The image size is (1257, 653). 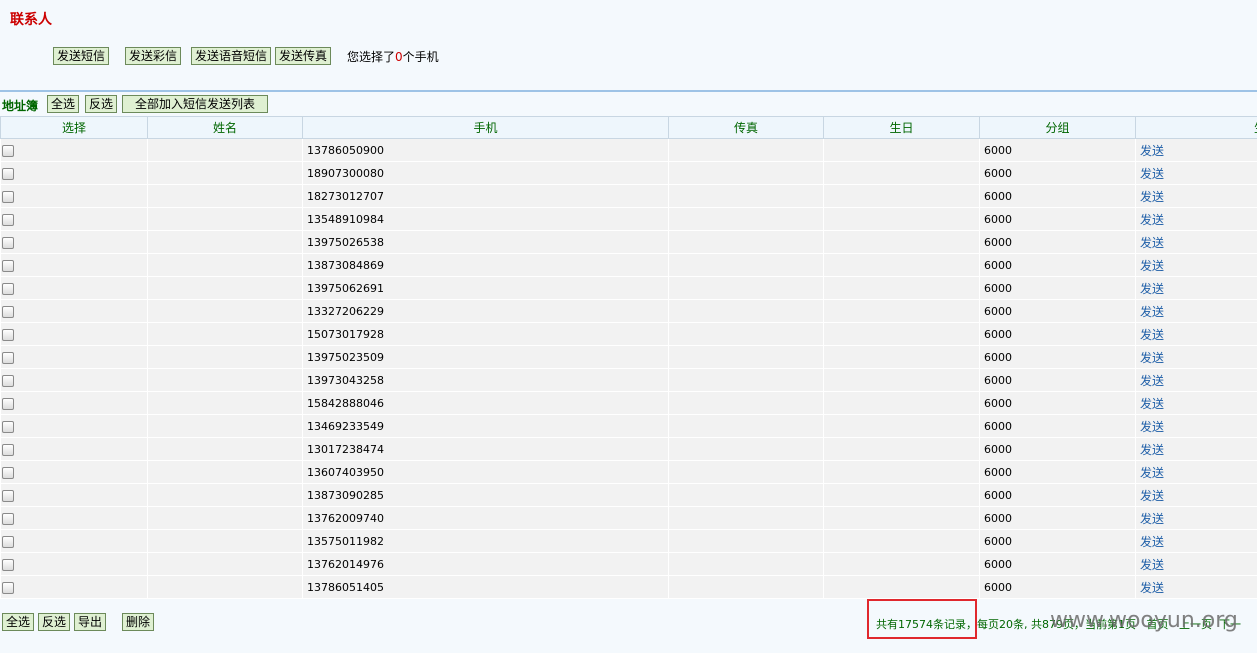 What do you see at coordinates (54, 622) in the screenshot?
I see `footer-invert-button: 反选` at bounding box center [54, 622].